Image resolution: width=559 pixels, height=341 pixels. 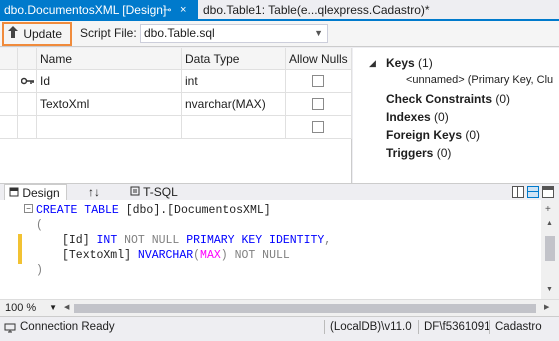 I want to click on design-icon, so click(x=14, y=192).